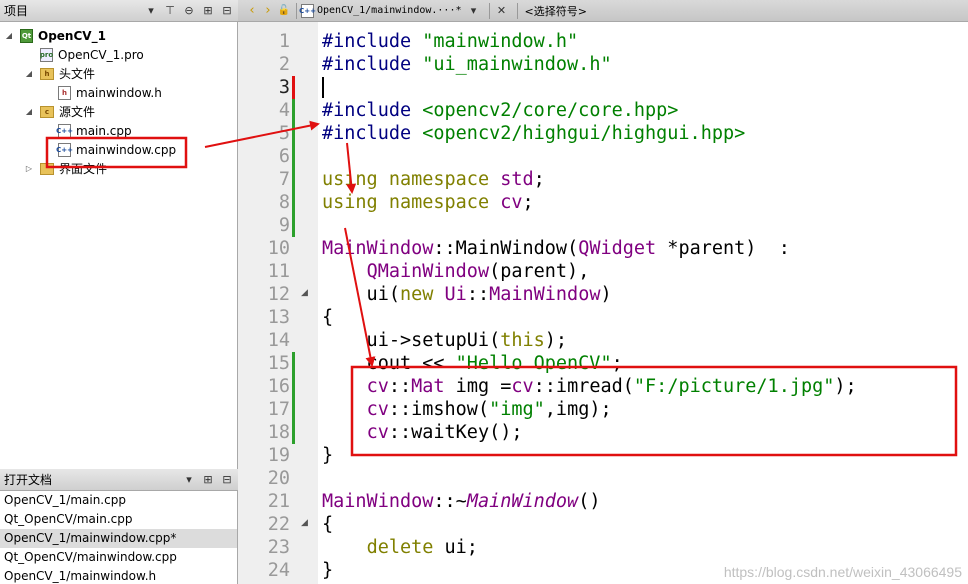 This screenshot has height=584, width=968. Describe the element at coordinates (278, 363) in the screenshot. I see `line-number: 15` at that location.